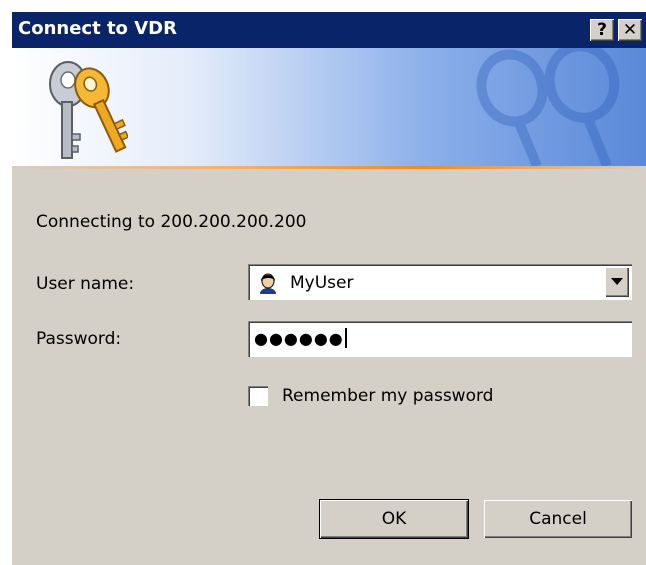 The image size is (646, 565). What do you see at coordinates (329, 167) in the screenshot?
I see `banner-divider` at bounding box center [329, 167].